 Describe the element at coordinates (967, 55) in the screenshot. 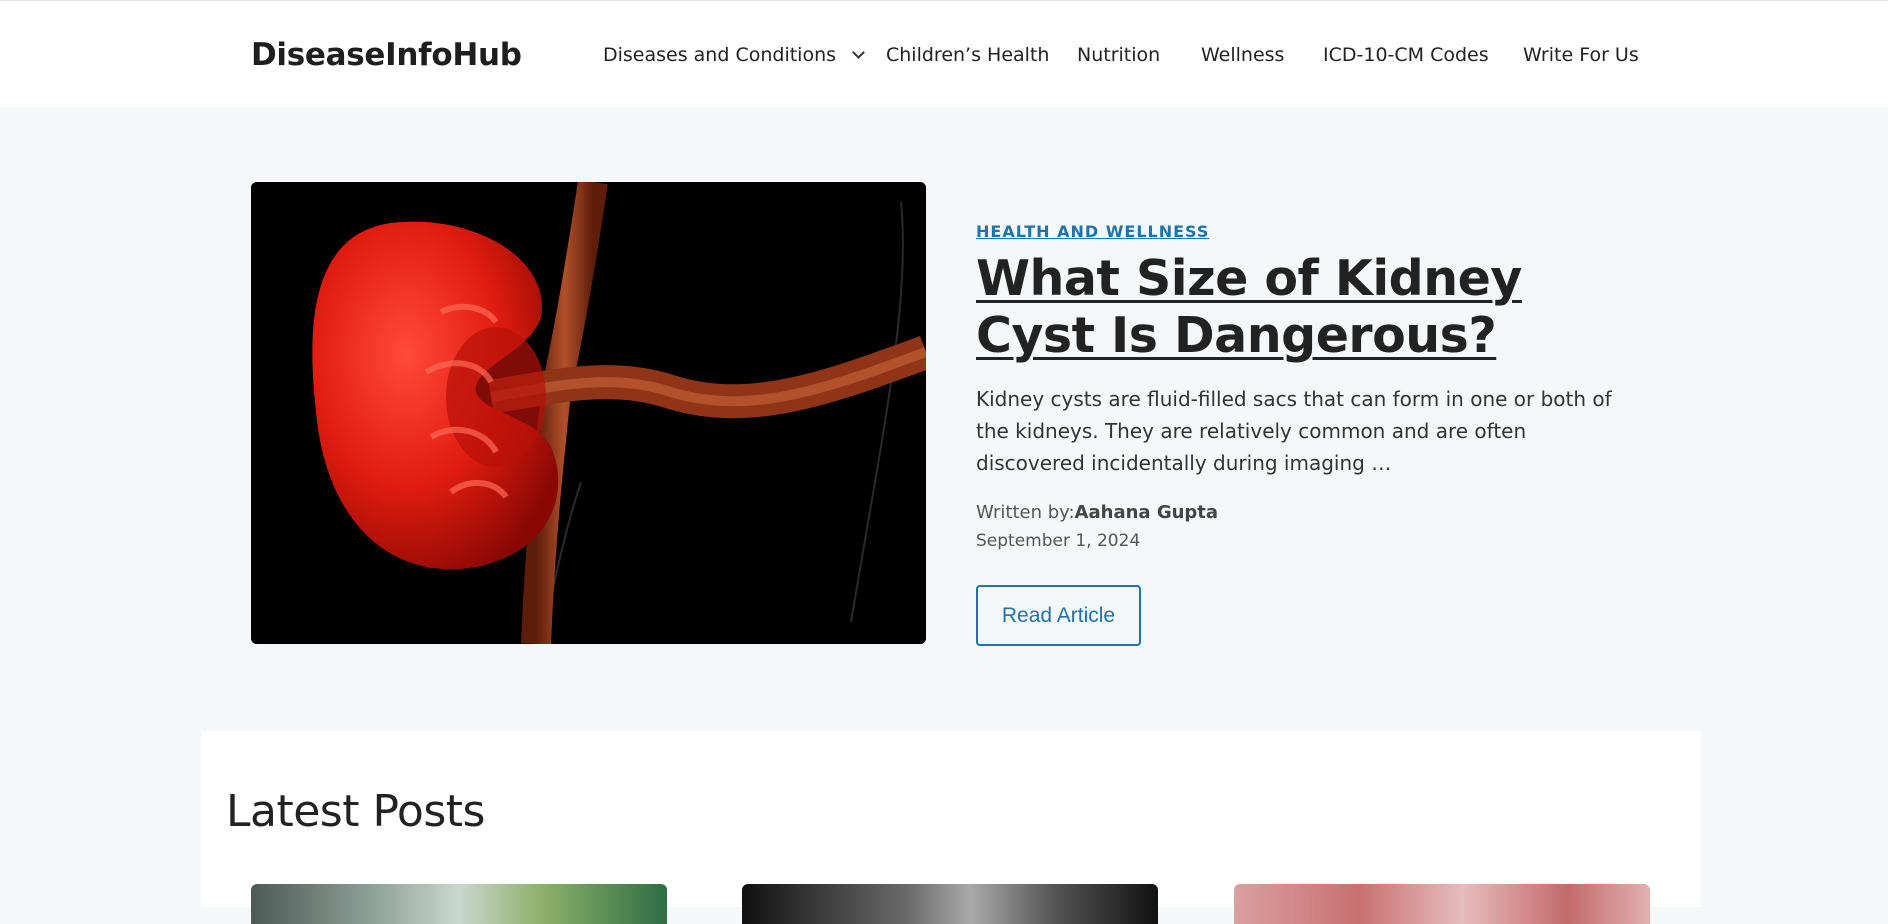

I see `nav-item-childrens-health: Children’s Health` at that location.